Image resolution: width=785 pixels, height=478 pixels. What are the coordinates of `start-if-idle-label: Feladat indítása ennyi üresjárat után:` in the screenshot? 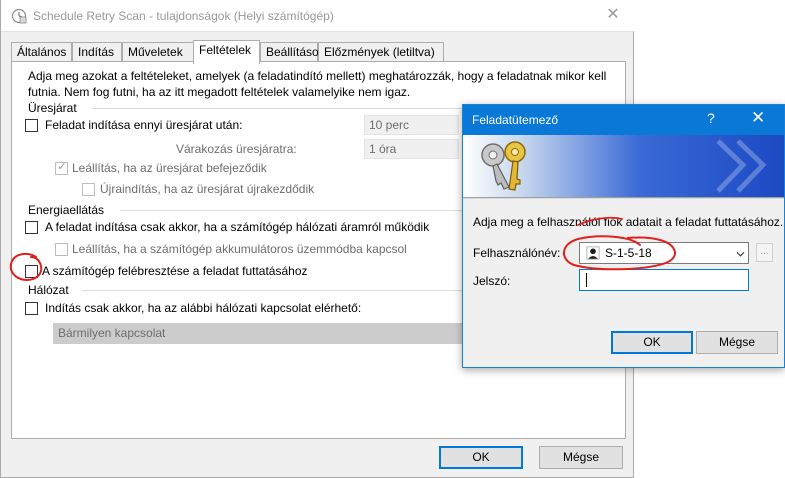 It's located at (144, 125).